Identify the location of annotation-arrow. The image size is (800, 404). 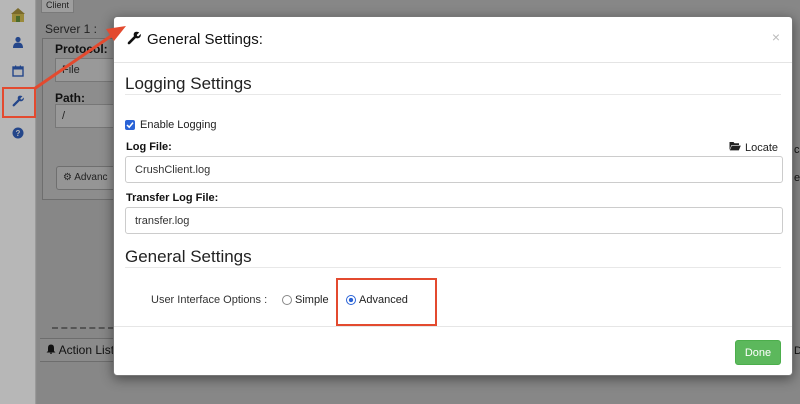
(79, 58).